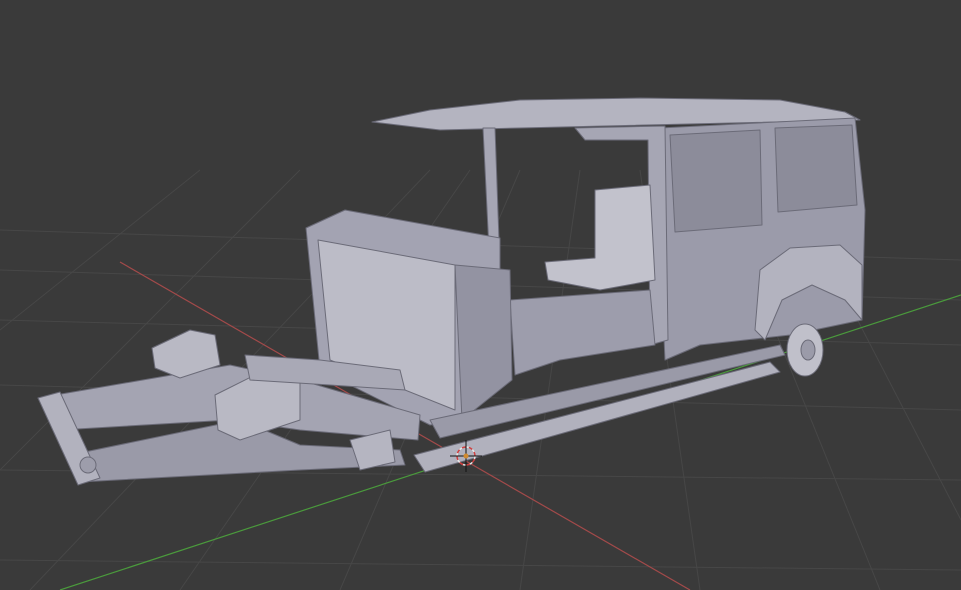 The width and height of the screenshot is (961, 590). Describe the element at coordinates (600, 237) in the screenshot. I see `rear-seat` at that location.